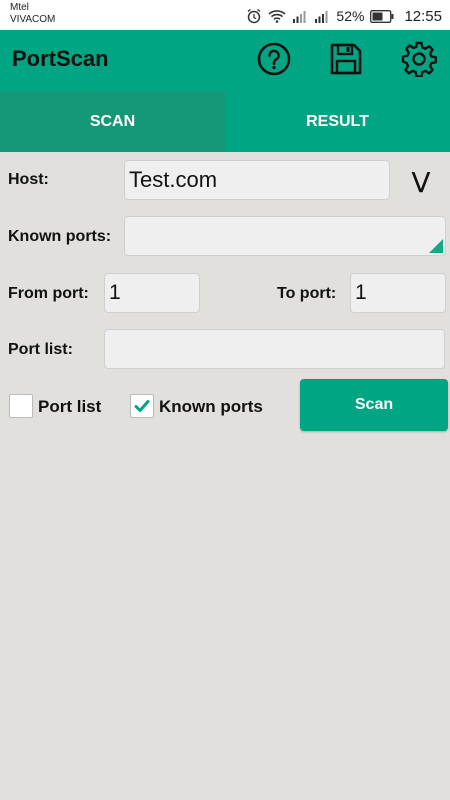 This screenshot has height=800, width=450. I want to click on scan-button: Scan, so click(374, 405).